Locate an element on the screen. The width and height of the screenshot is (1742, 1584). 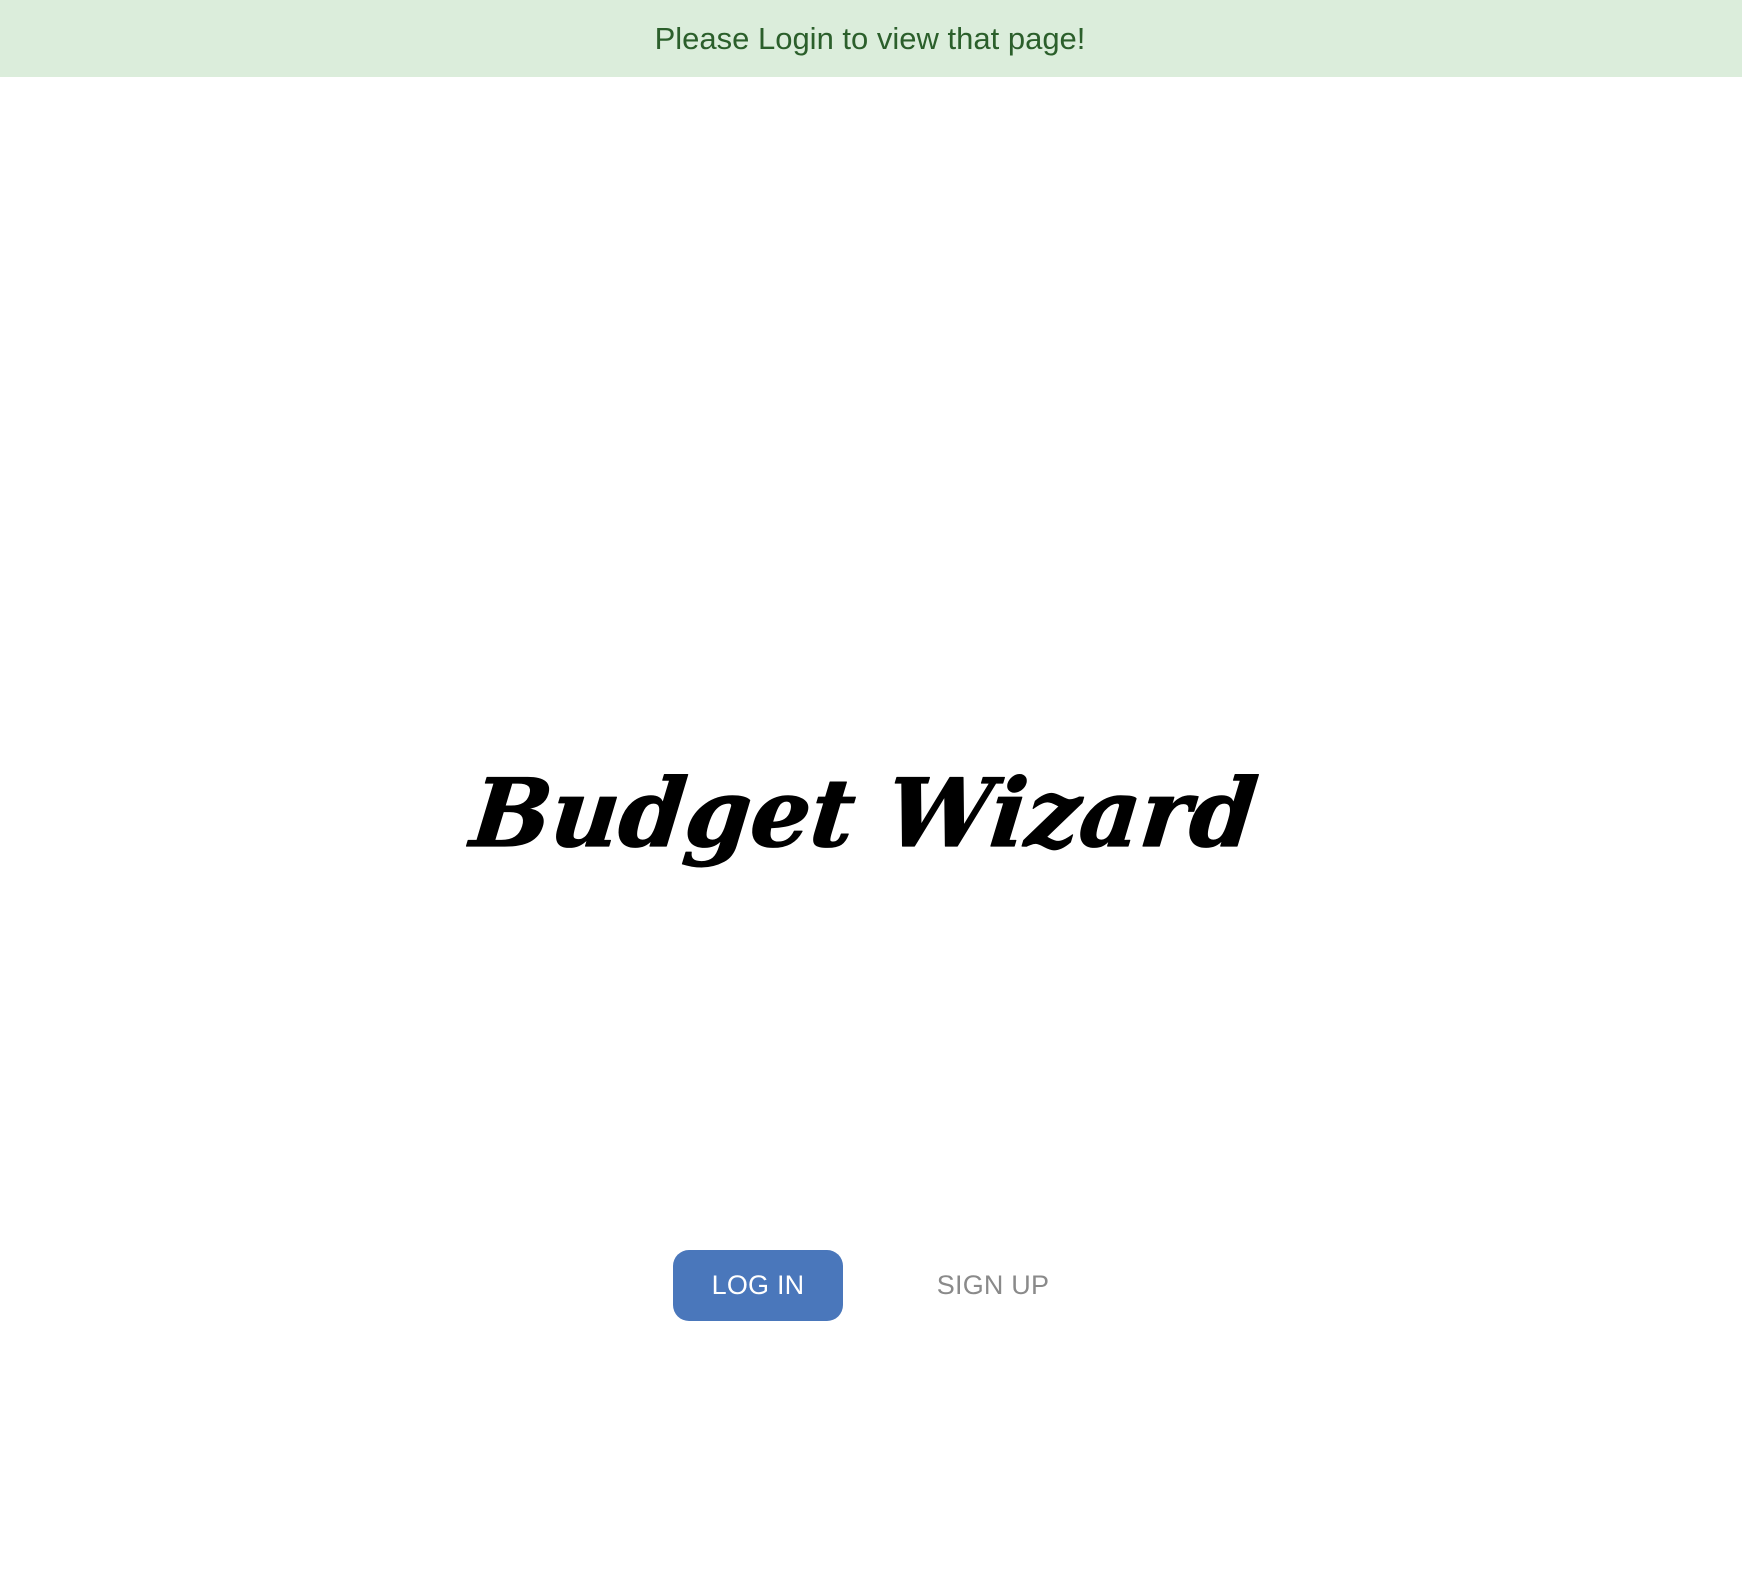
sign-up-link: SIGN UP is located at coordinates (993, 1285).